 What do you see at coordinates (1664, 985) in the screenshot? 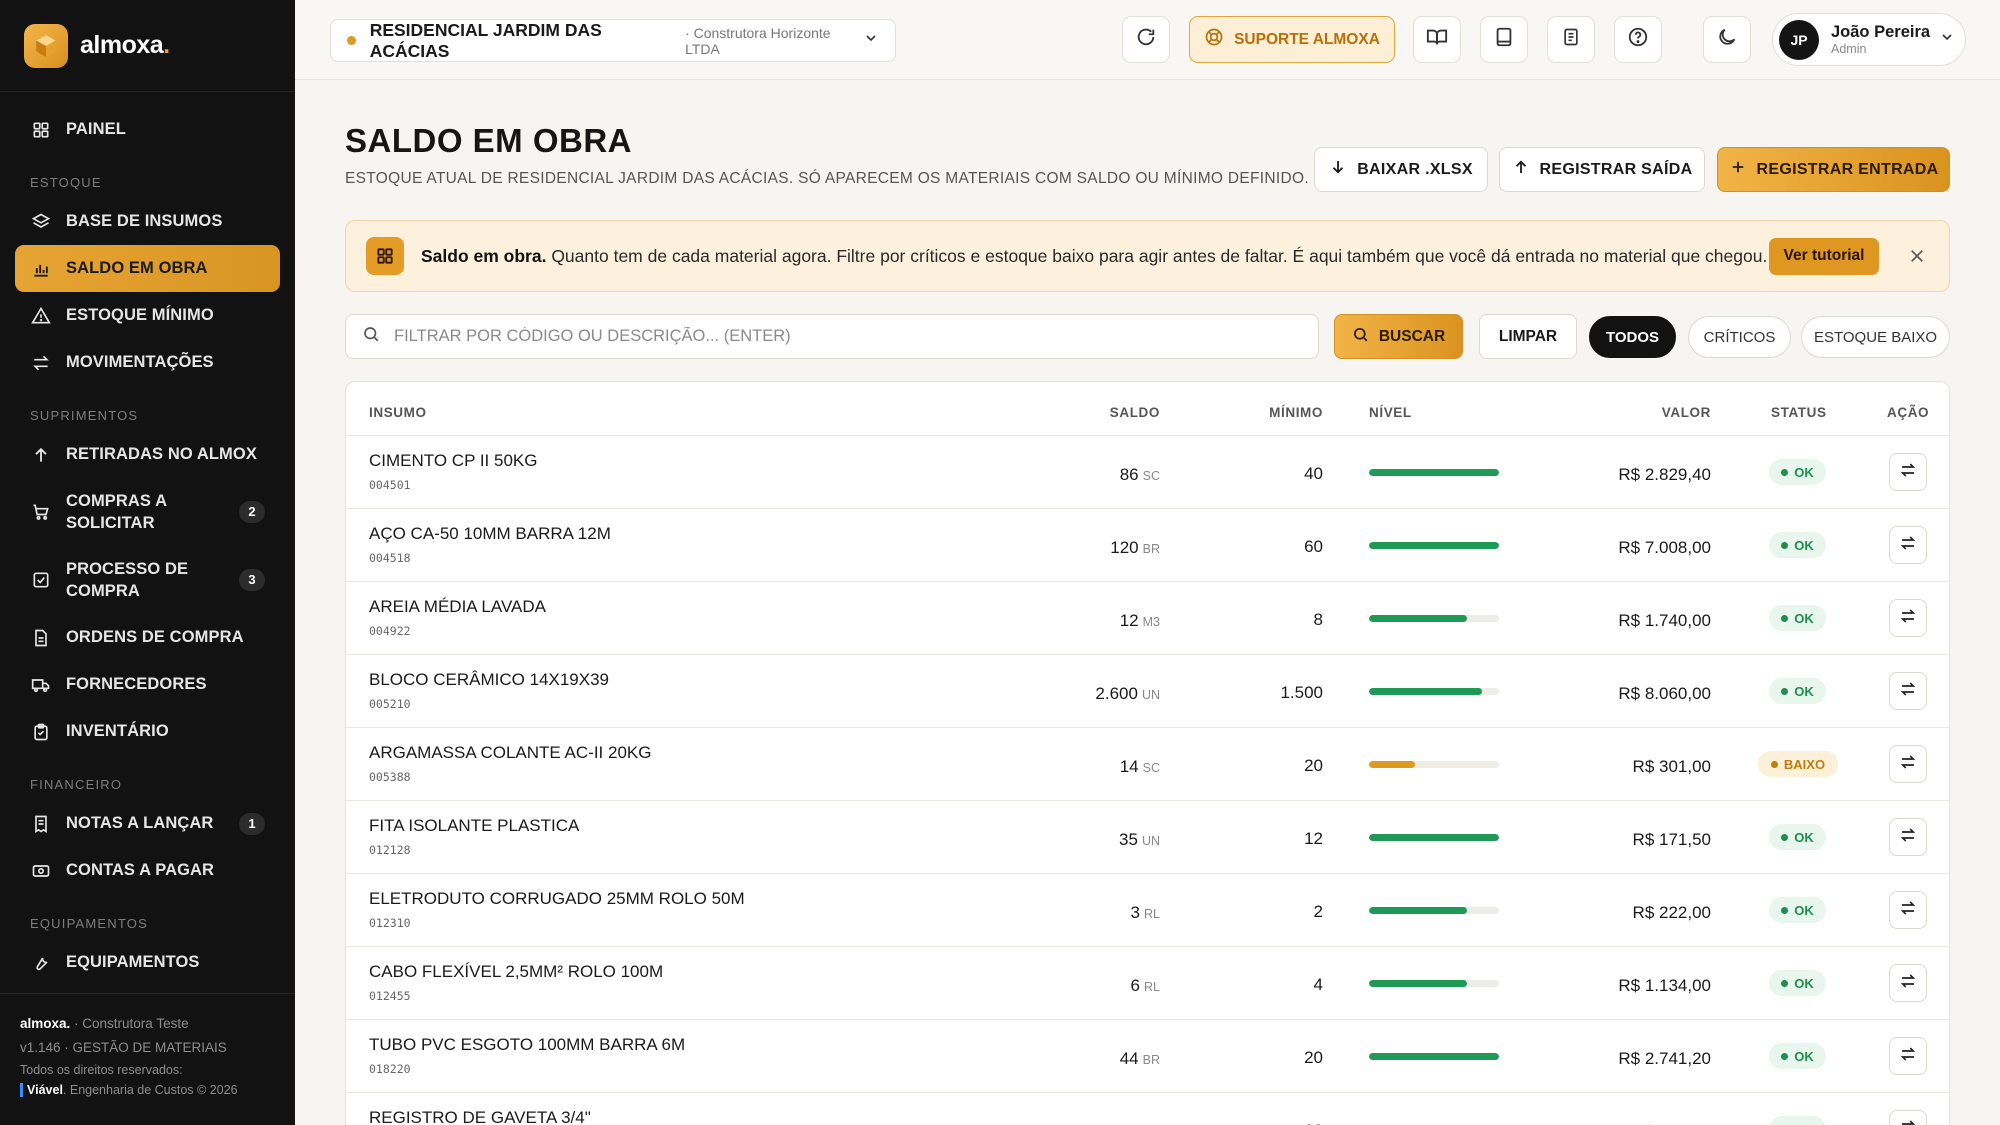
I see `item-valor: R$ 1.134,00` at bounding box center [1664, 985].